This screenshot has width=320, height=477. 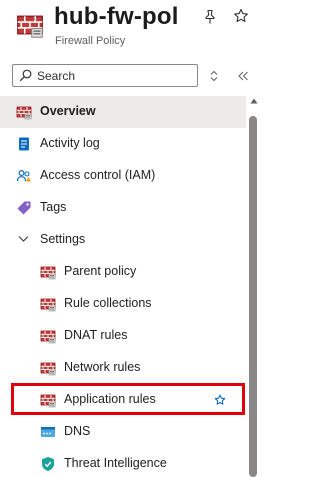 I want to click on nav-item-activity-log: Activity log, so click(x=123, y=144).